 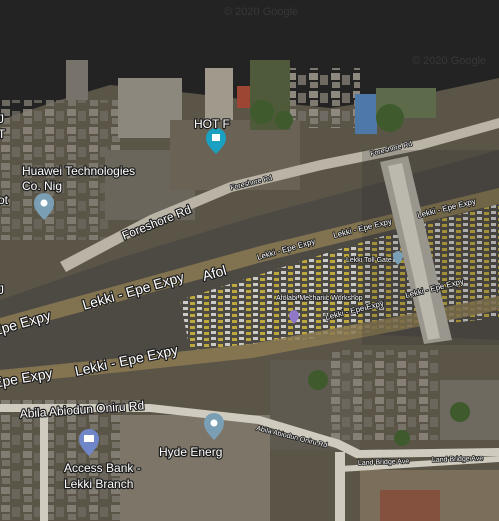 I want to click on side-street, so click(x=44, y=466).